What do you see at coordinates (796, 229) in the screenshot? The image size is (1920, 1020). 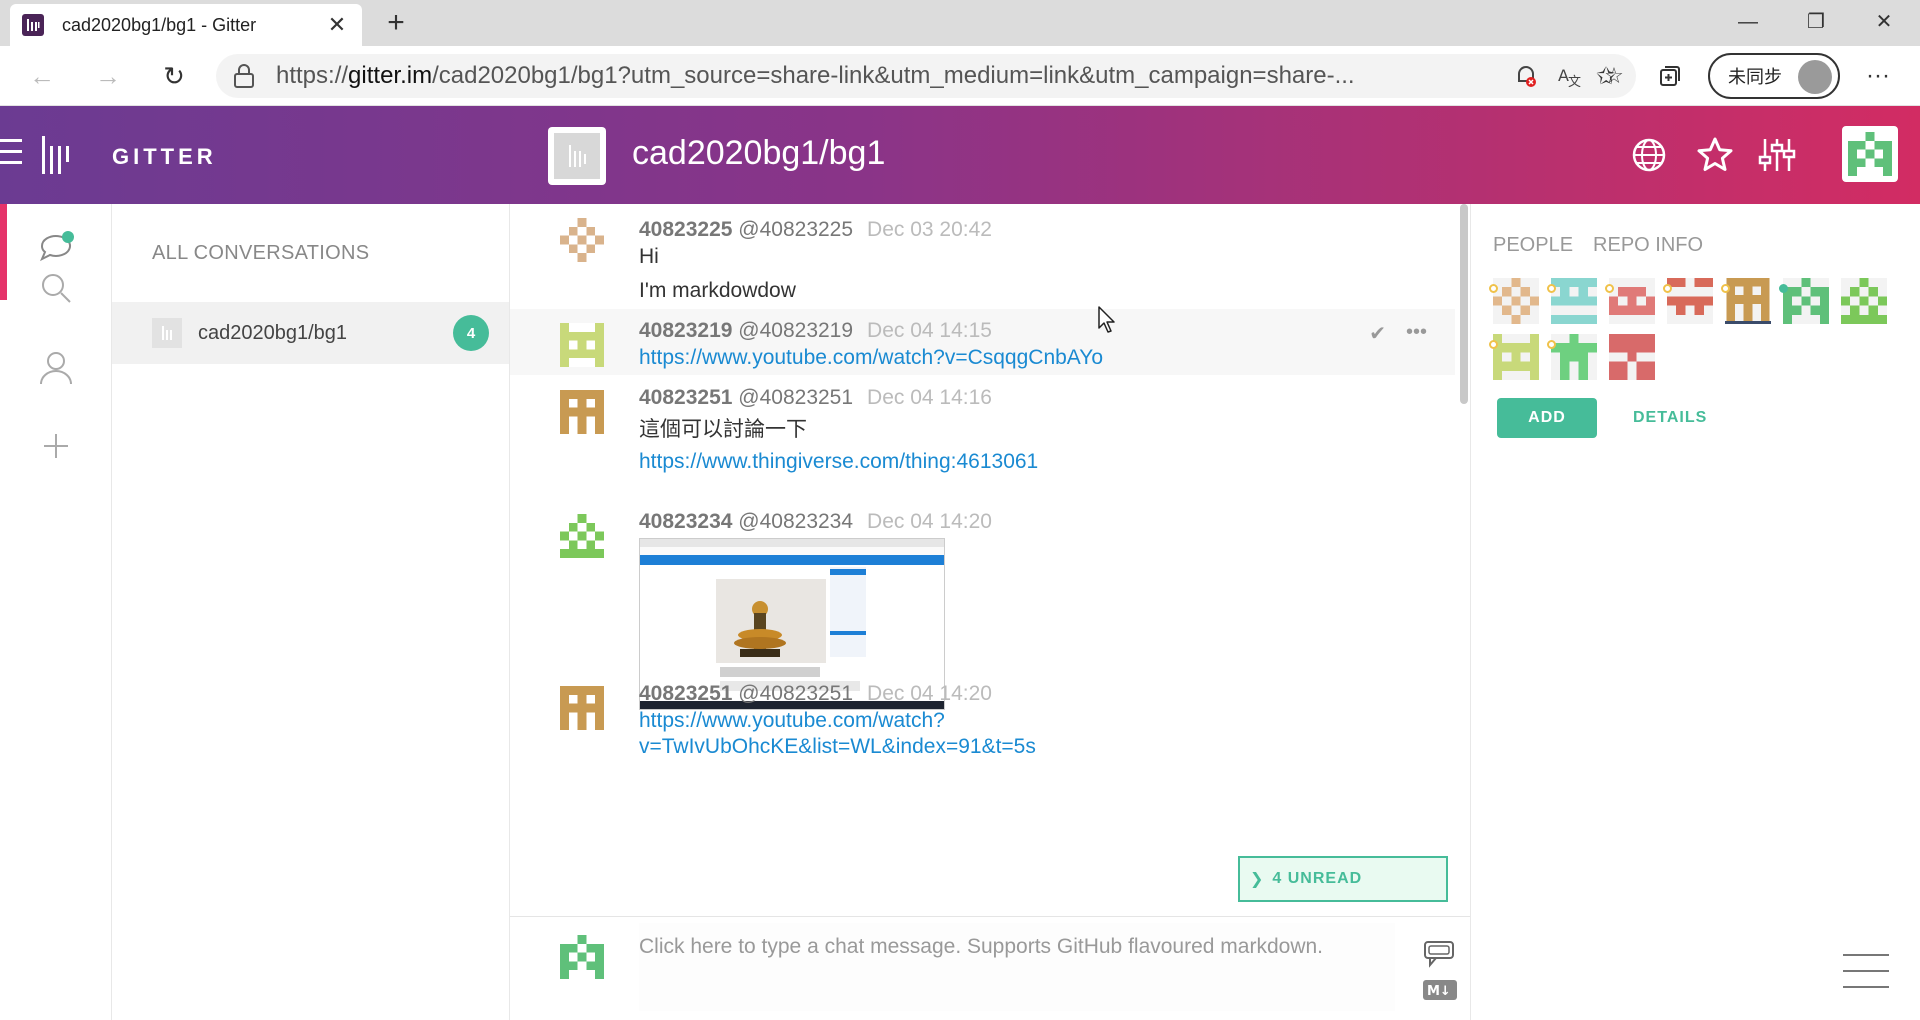 I see `message-handle: @40823225` at bounding box center [796, 229].